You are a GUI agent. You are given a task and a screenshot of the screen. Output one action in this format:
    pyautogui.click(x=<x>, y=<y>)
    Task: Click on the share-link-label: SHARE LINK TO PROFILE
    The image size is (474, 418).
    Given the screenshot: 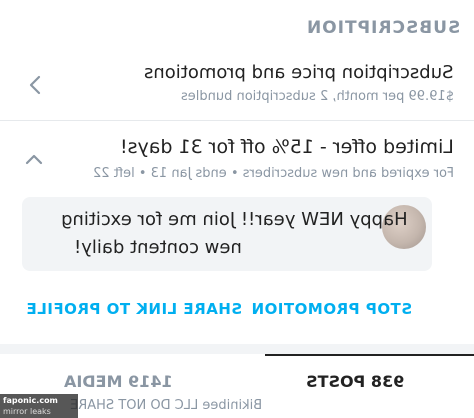 What is the action you would take?
    pyautogui.click(x=134, y=309)
    